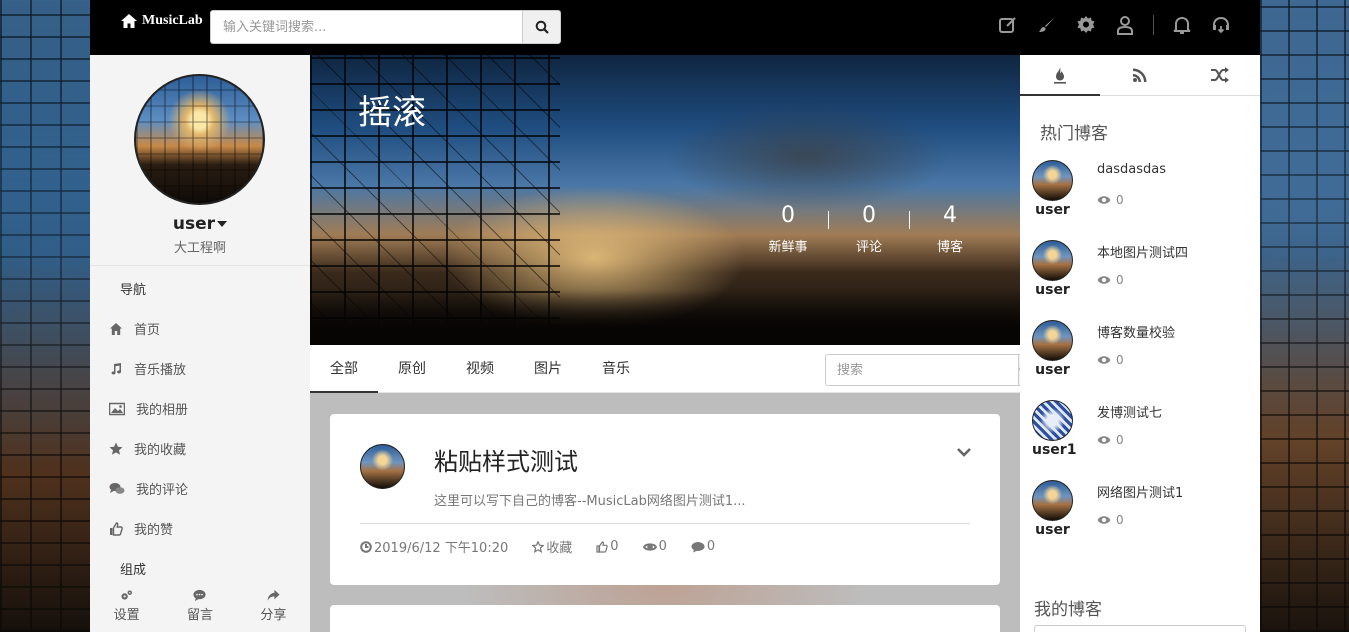 The height and width of the screenshot is (632, 1349). What do you see at coordinates (116, 368) in the screenshot?
I see `music-icon` at bounding box center [116, 368].